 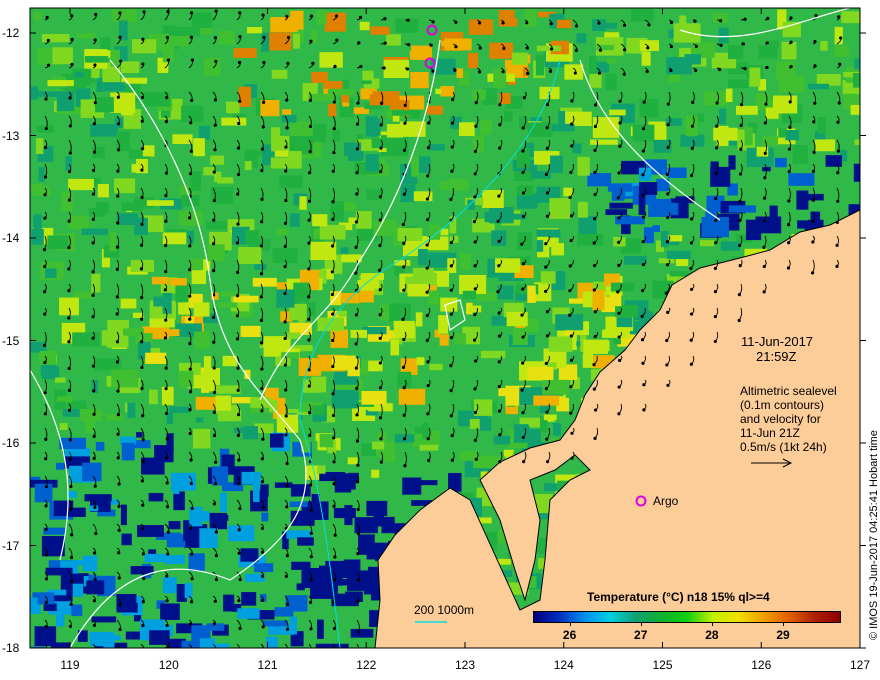 I want to click on note-line: Altimetric sealevel, so click(x=788, y=391).